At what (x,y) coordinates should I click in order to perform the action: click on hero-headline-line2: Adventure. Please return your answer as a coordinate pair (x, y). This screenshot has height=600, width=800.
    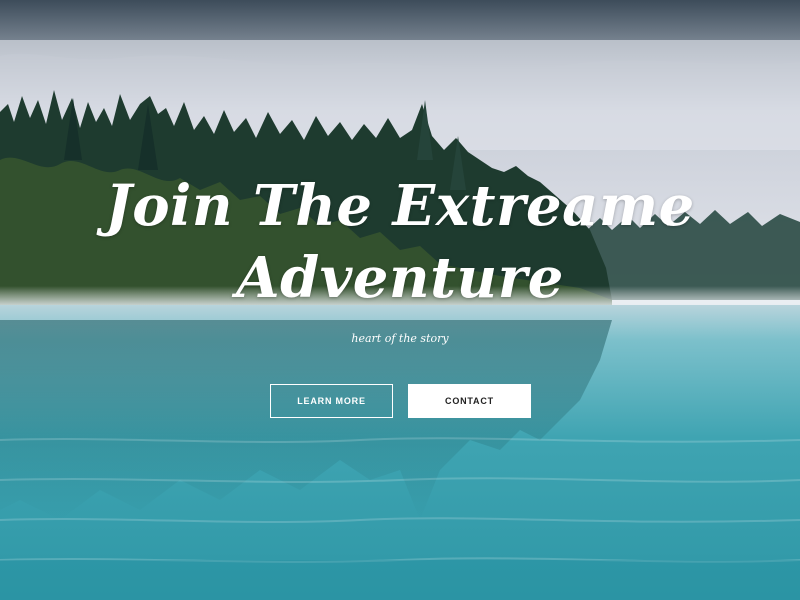
    Looking at the image, I should click on (400, 278).